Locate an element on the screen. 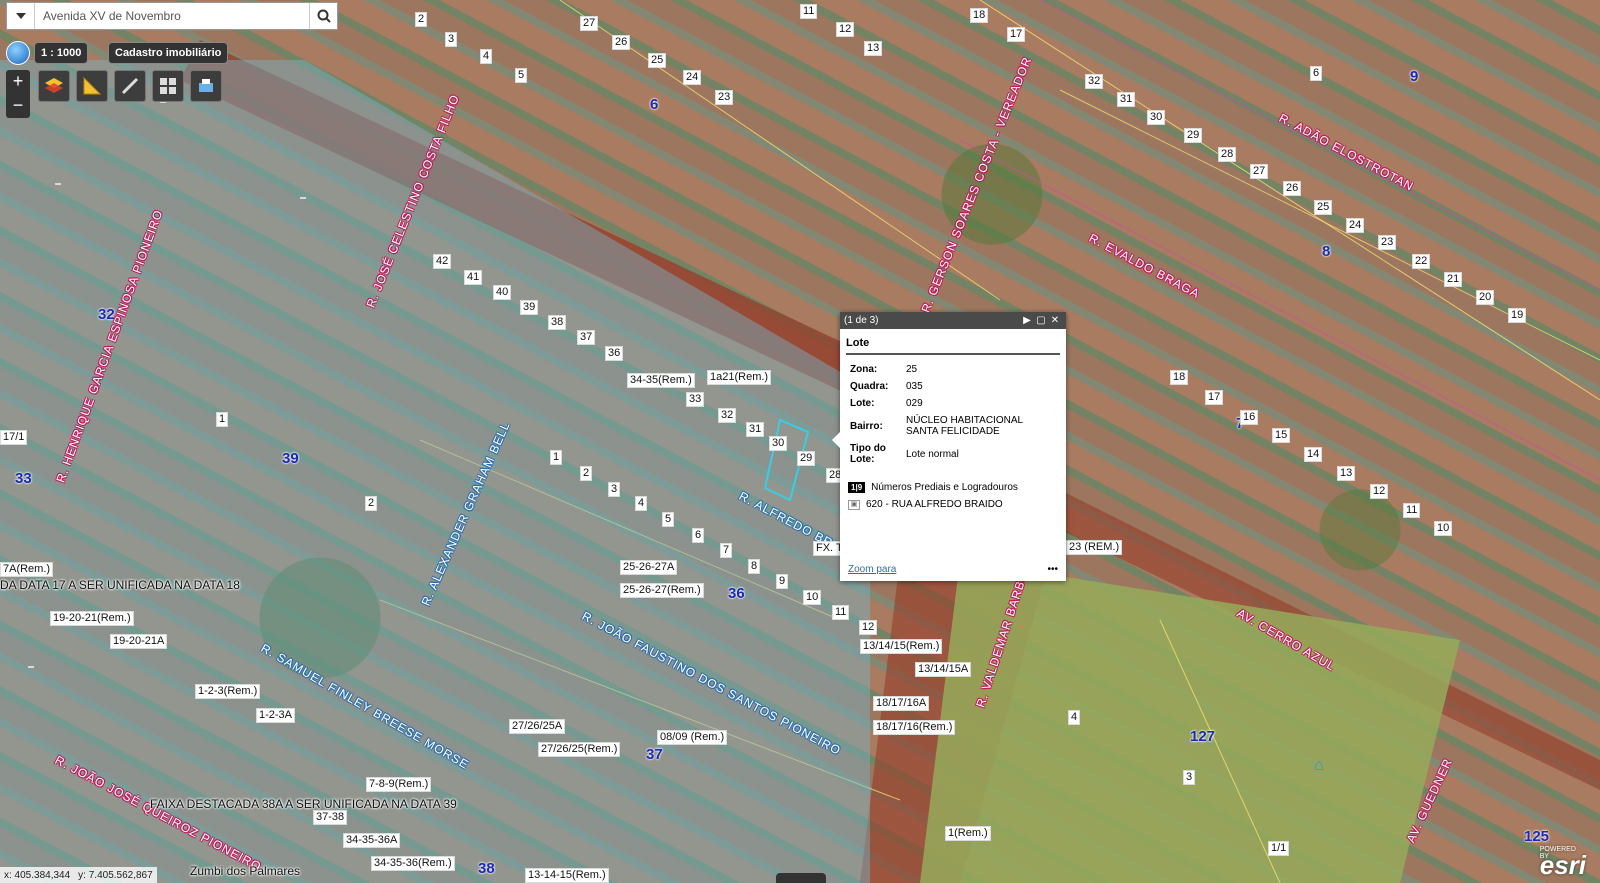  lot-label: 13-14-15(Rem.) is located at coordinates (567, 875).